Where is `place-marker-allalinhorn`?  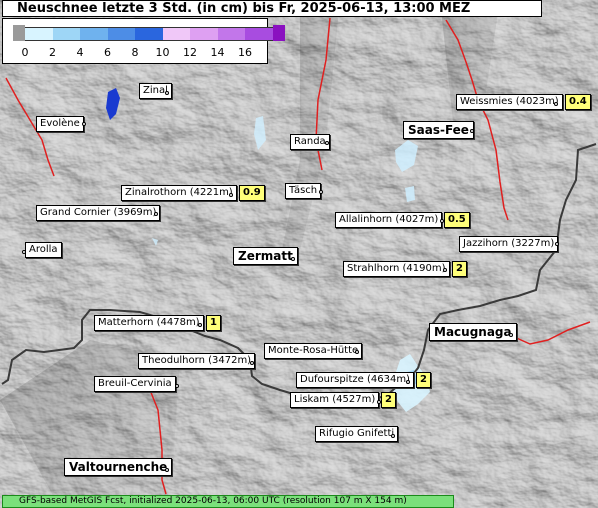 place-marker-allalinhorn is located at coordinates (442, 221).